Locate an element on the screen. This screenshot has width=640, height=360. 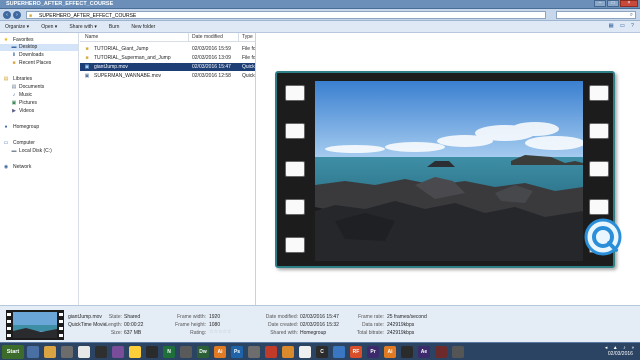
nav-desktop: ▬ Desktop is located at coordinates (39, 47).